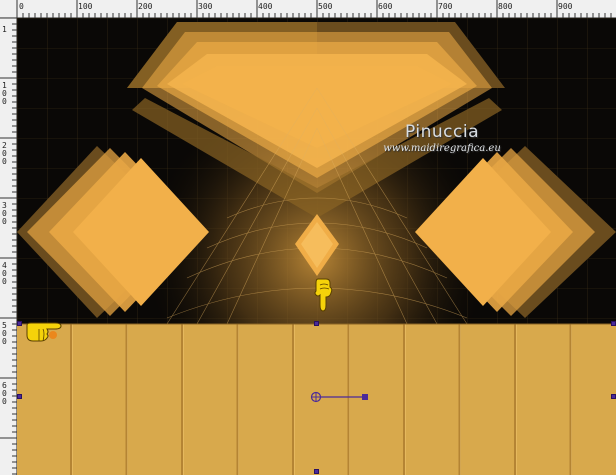  I want to click on selection-handle-top-left, so click(19, 323).